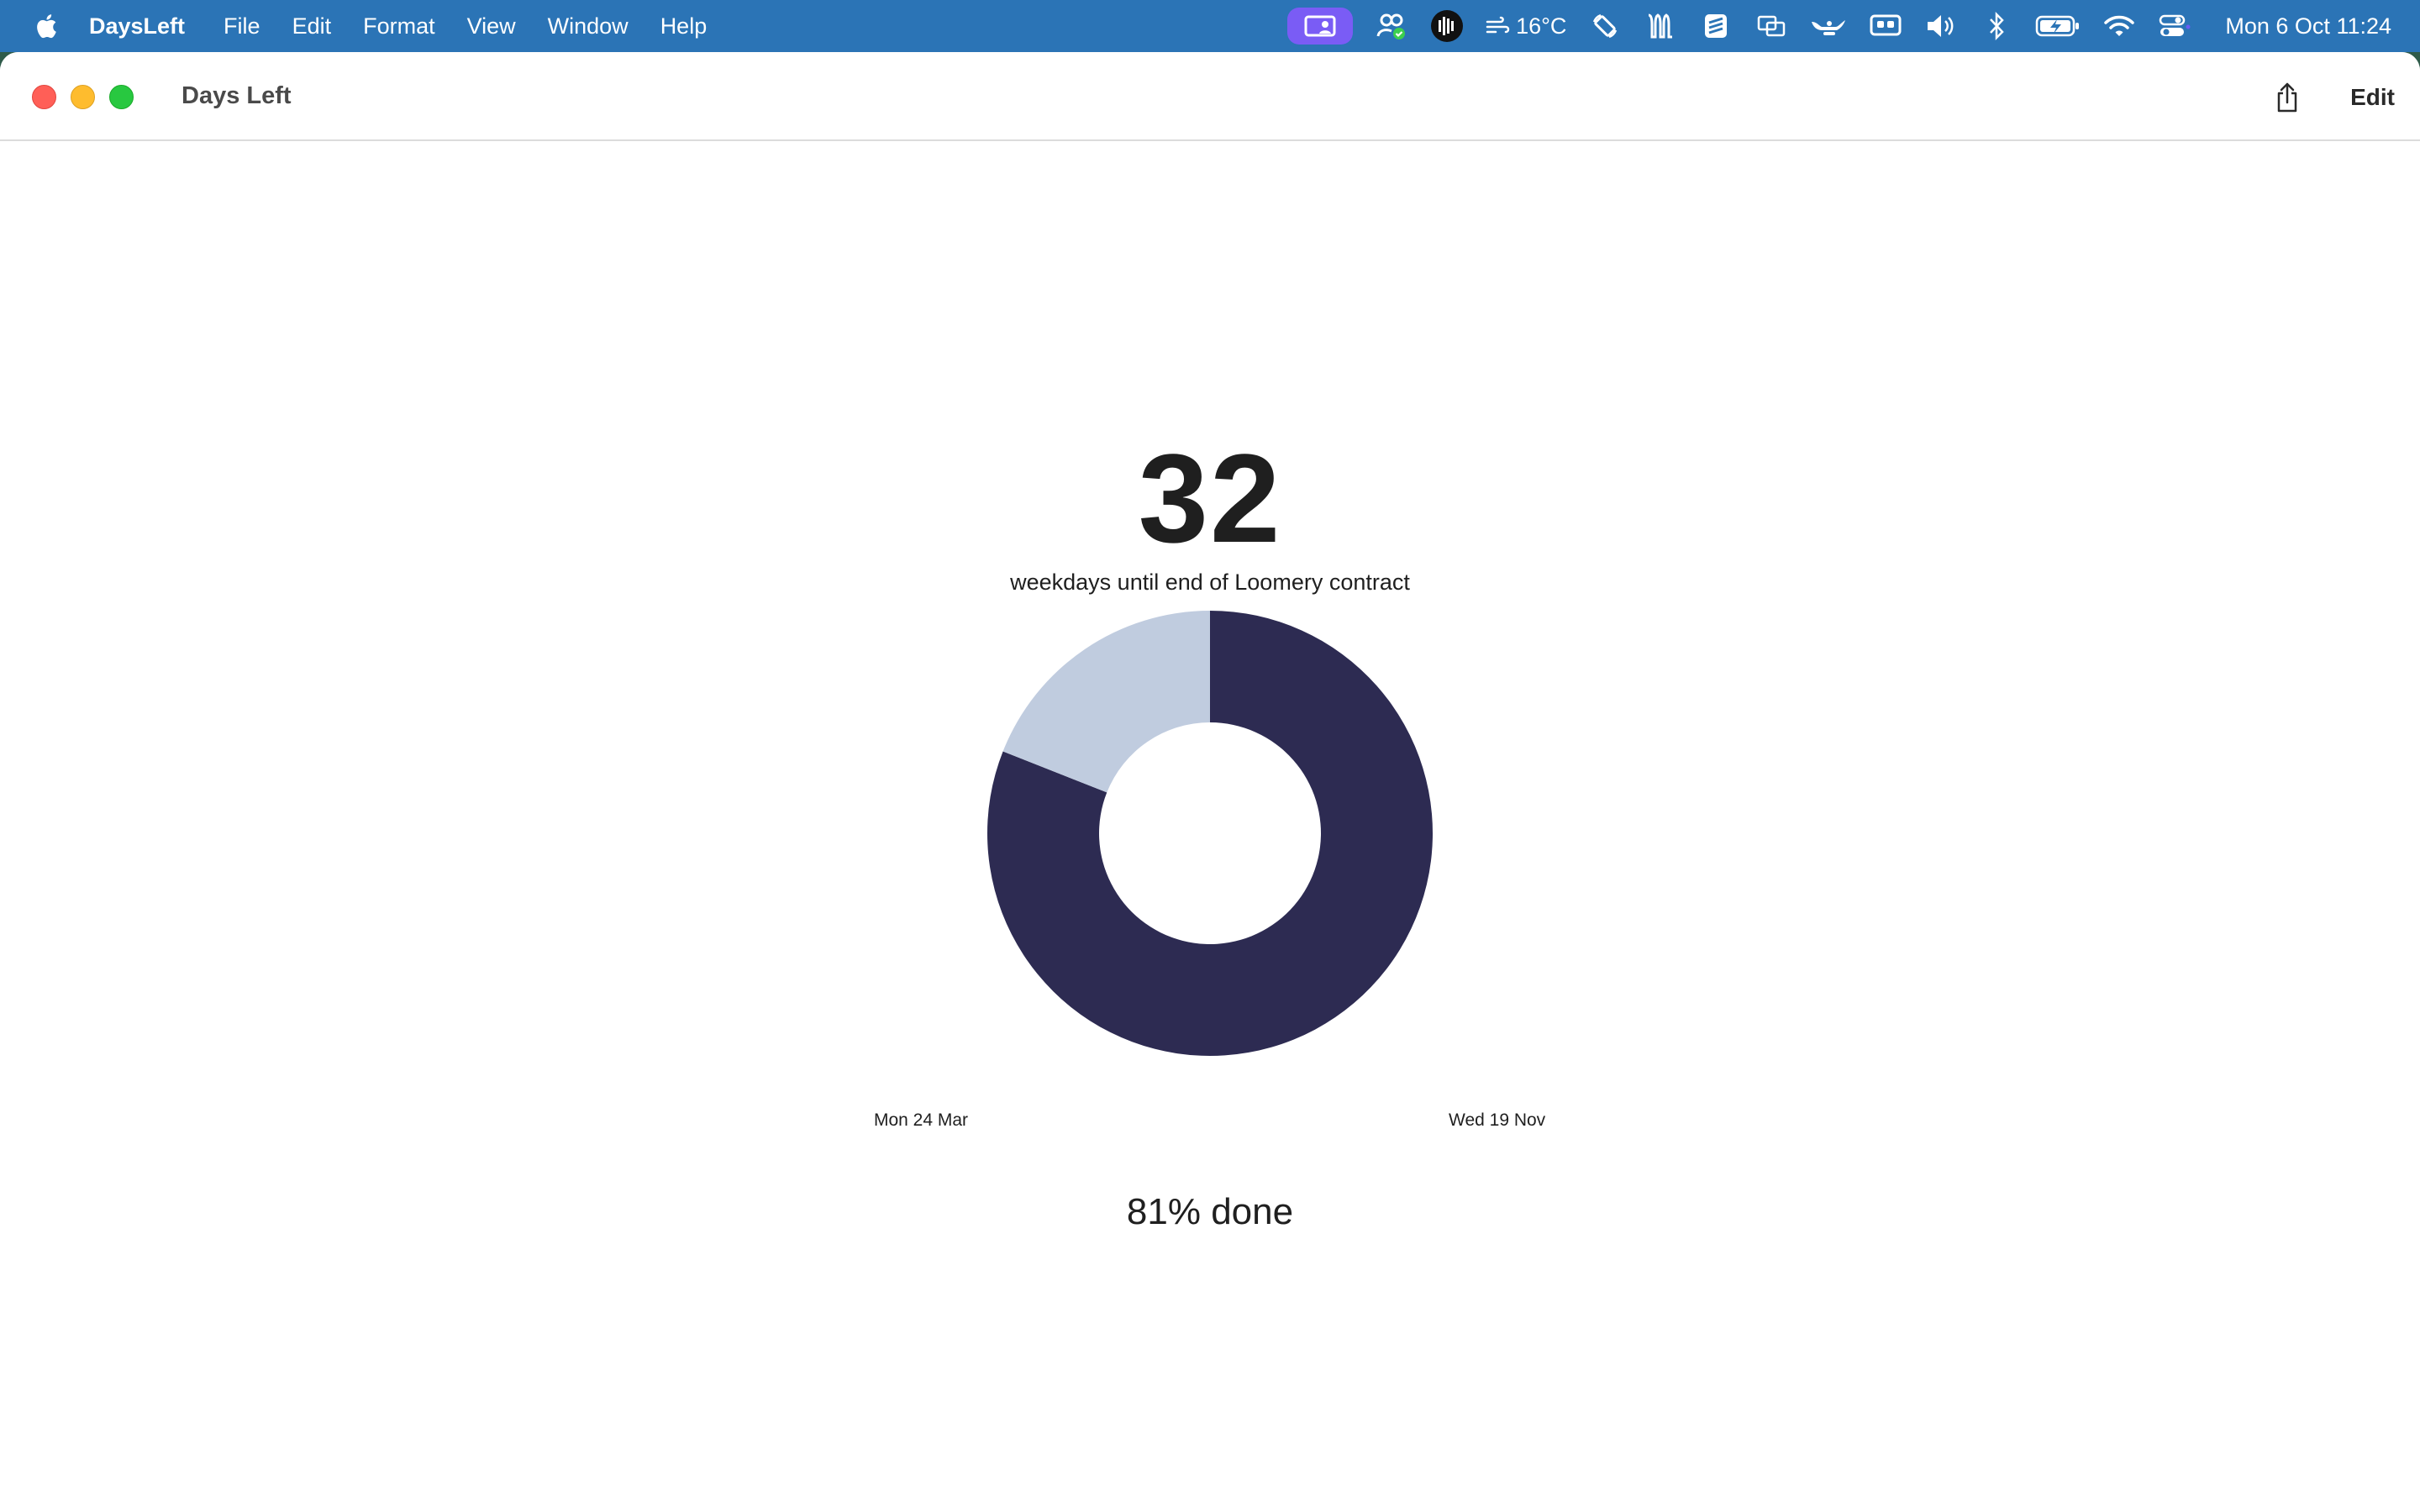 The image size is (2420, 1512). Describe the element at coordinates (922, 1120) in the screenshot. I see `start-date-label: Mon 24 Mar` at that location.